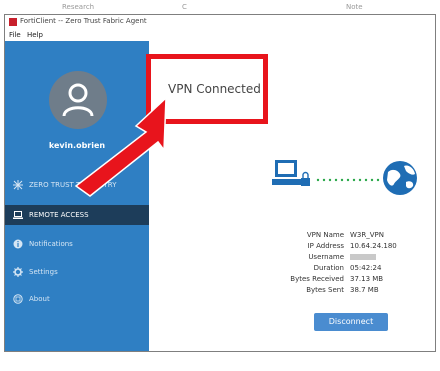 The height and width of the screenshot is (371, 440). Describe the element at coordinates (77, 299) in the screenshot. I see `sidebar-item-about: About` at that location.